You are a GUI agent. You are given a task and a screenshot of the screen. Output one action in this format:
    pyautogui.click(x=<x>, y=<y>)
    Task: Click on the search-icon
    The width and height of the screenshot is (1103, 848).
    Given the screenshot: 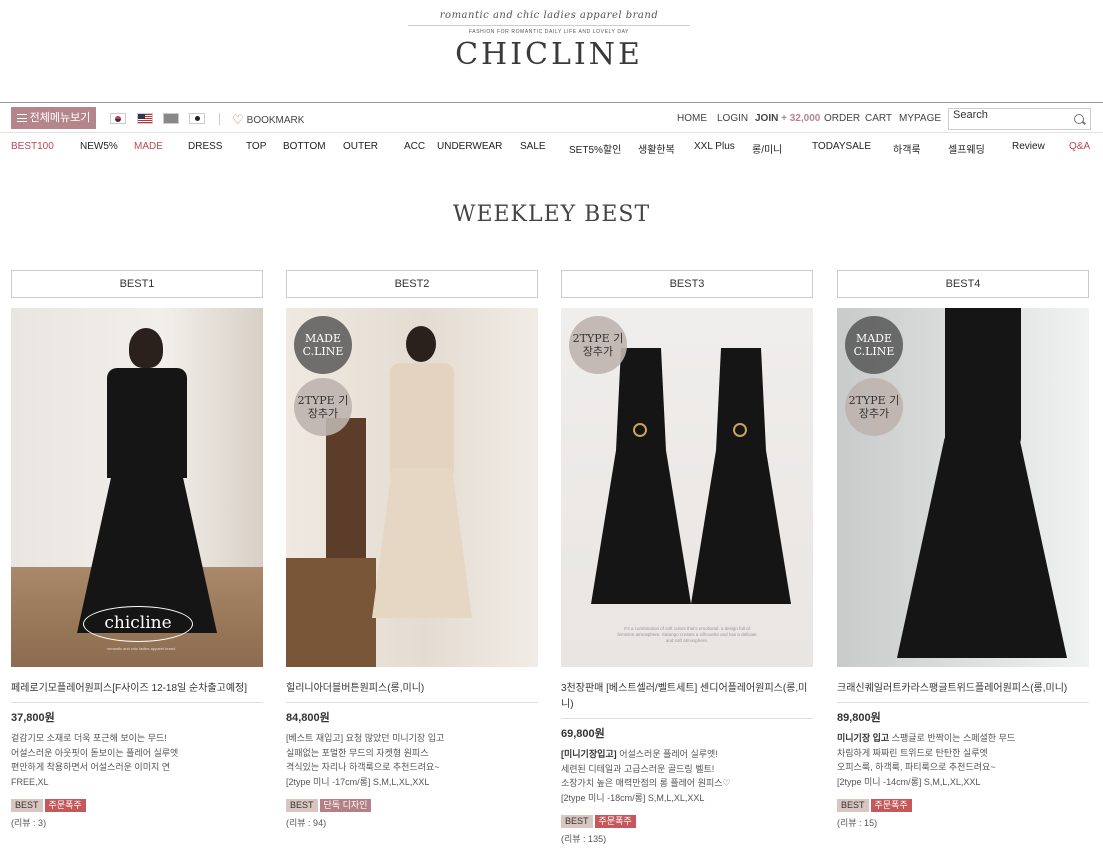 What is the action you would take?
    pyautogui.click(x=1079, y=119)
    